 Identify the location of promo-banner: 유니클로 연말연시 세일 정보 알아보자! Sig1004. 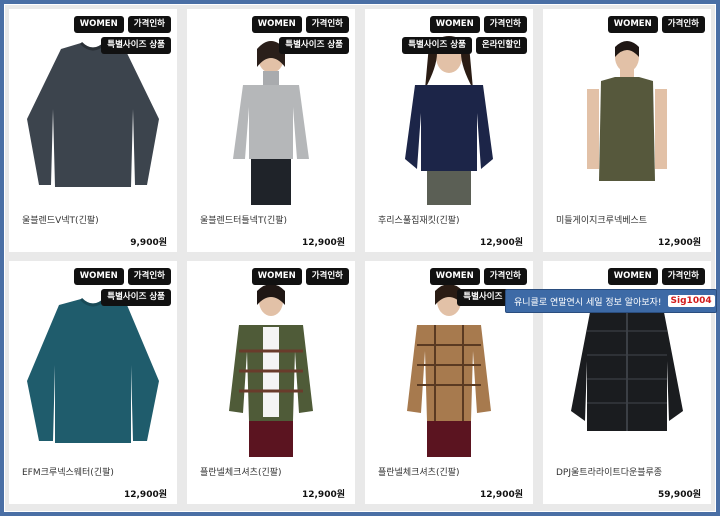
(611, 301).